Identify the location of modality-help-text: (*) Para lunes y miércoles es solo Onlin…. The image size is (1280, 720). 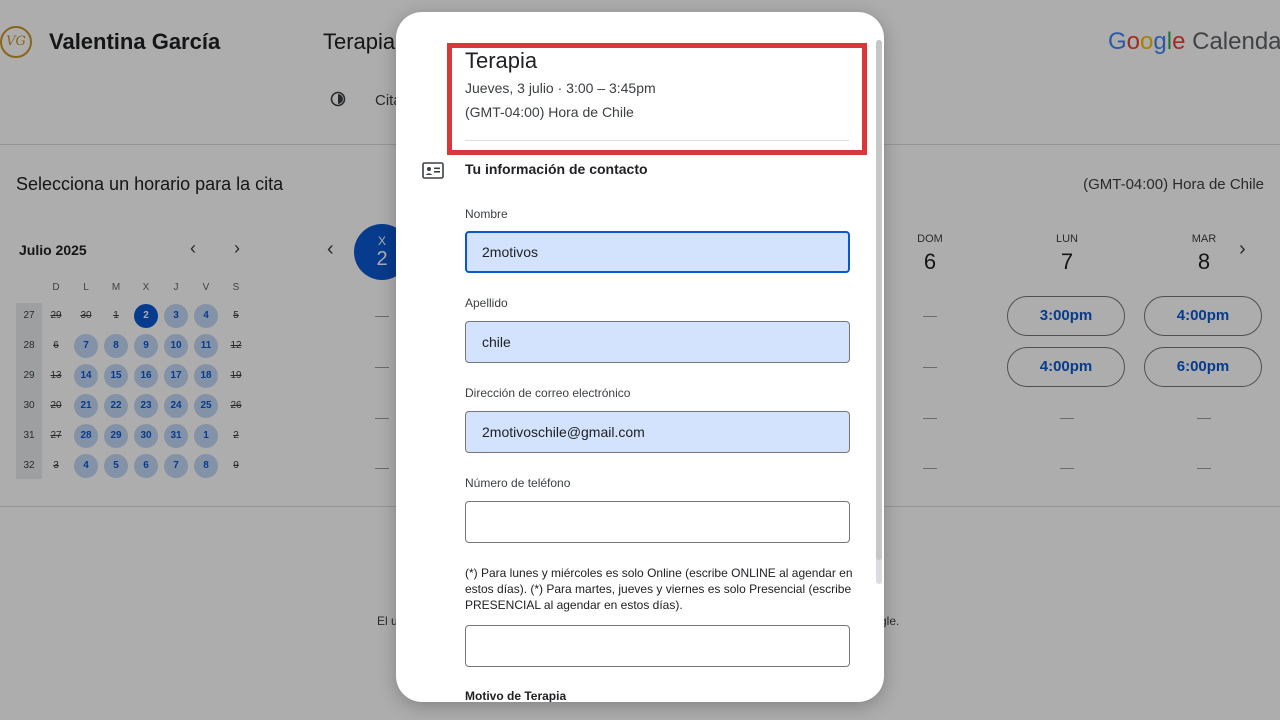
(659, 589).